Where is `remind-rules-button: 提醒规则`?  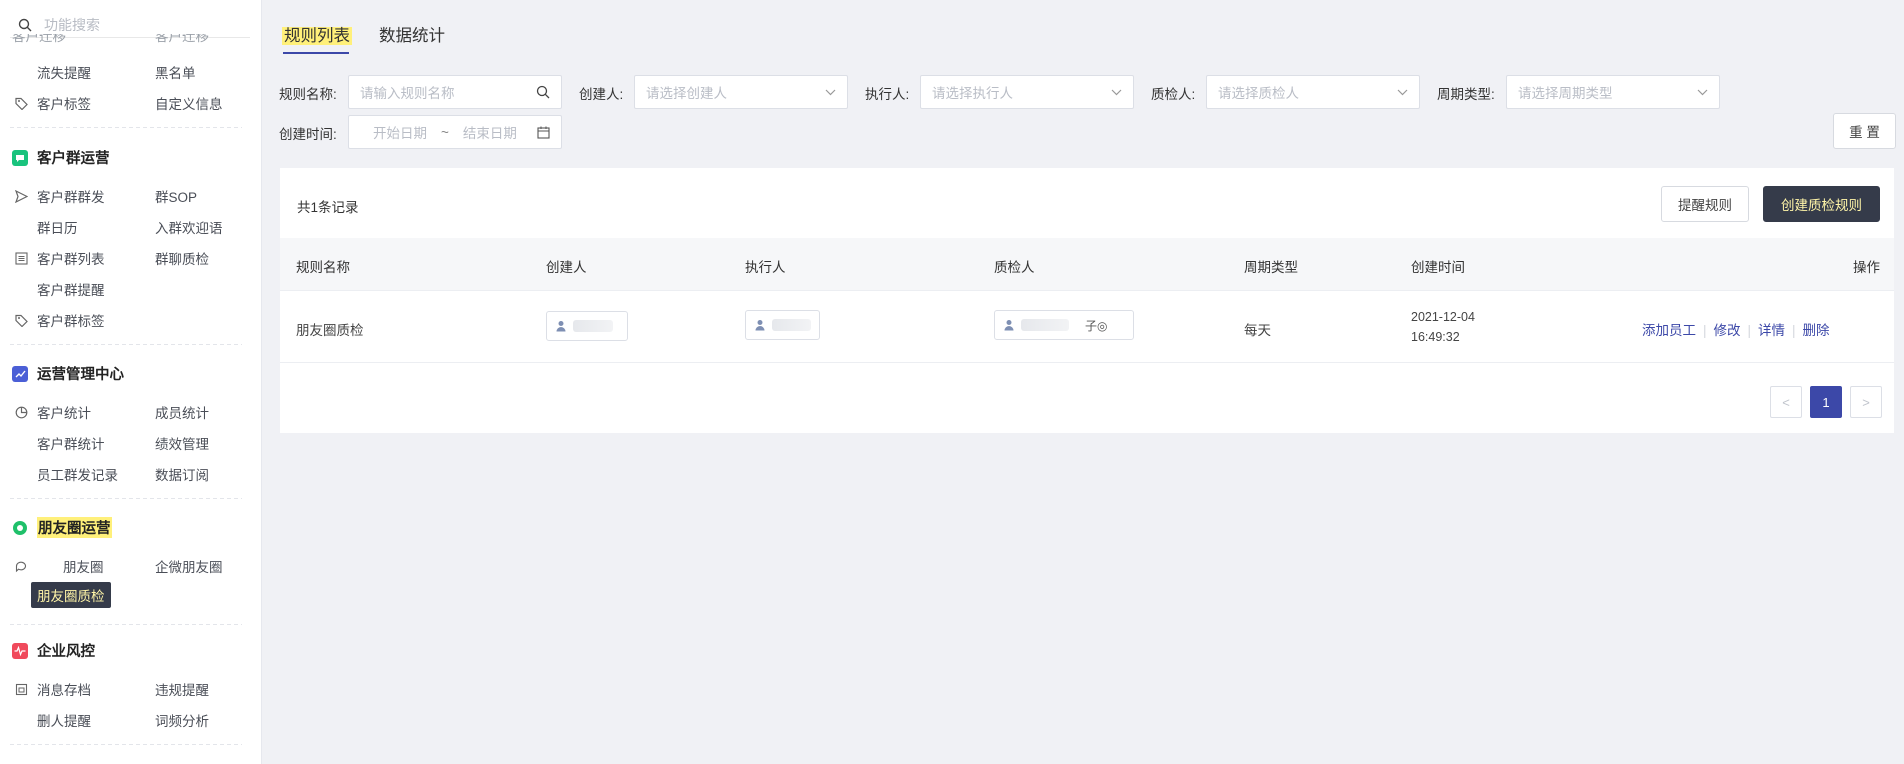
remind-rules-button: 提醒规则 is located at coordinates (1705, 204).